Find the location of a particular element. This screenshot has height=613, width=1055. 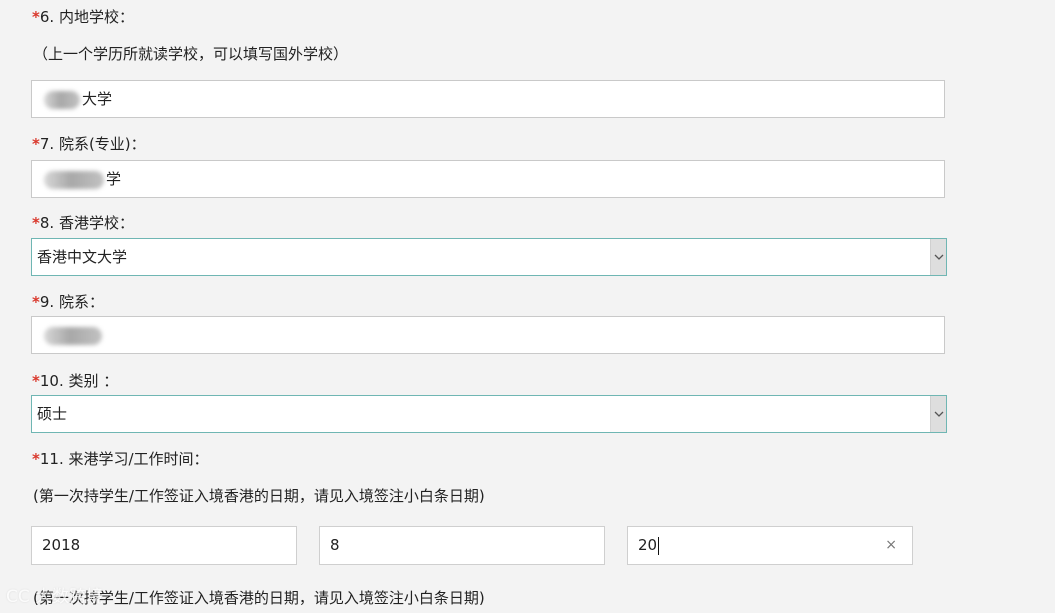

q10-label: *10. 类别 ： is located at coordinates (75, 381).